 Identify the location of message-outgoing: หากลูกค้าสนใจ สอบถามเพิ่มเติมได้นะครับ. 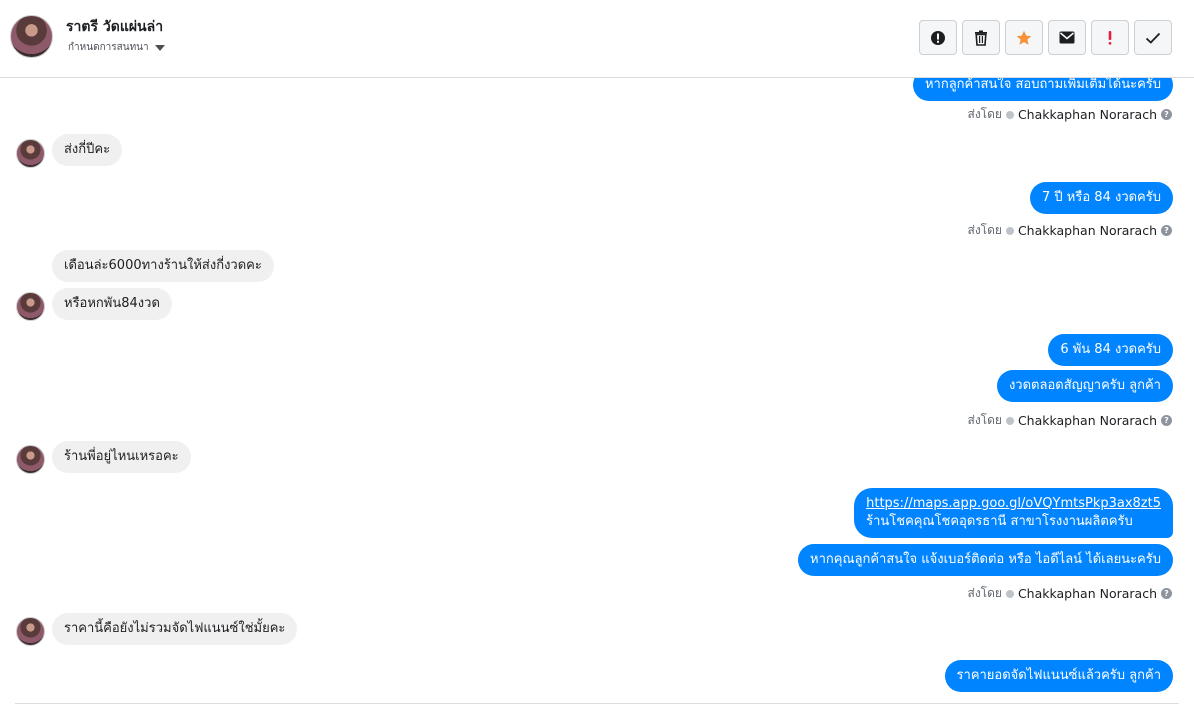
(1042, 89).